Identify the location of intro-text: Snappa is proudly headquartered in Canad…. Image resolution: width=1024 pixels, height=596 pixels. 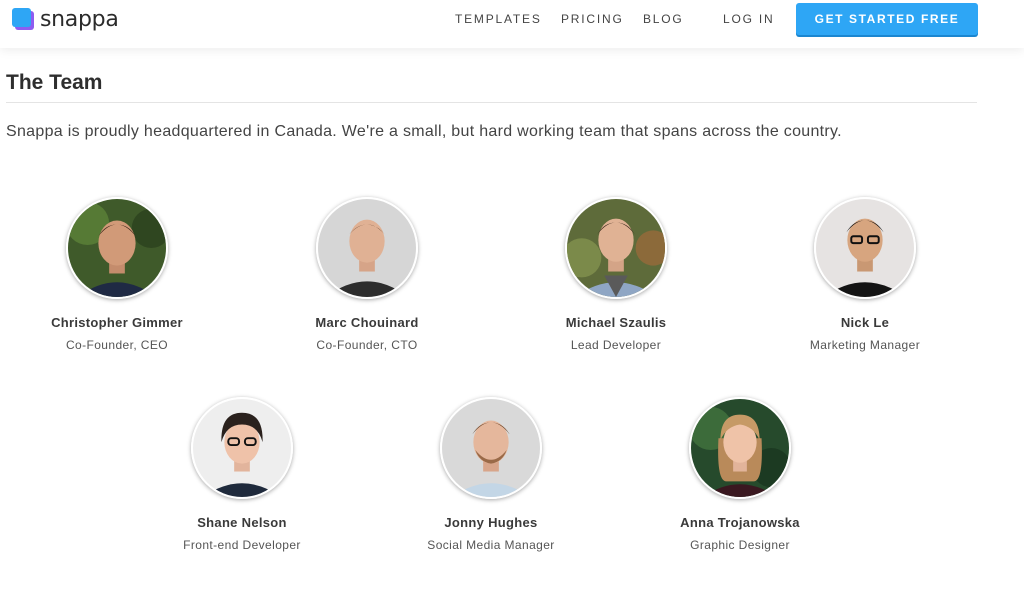
(424, 131).